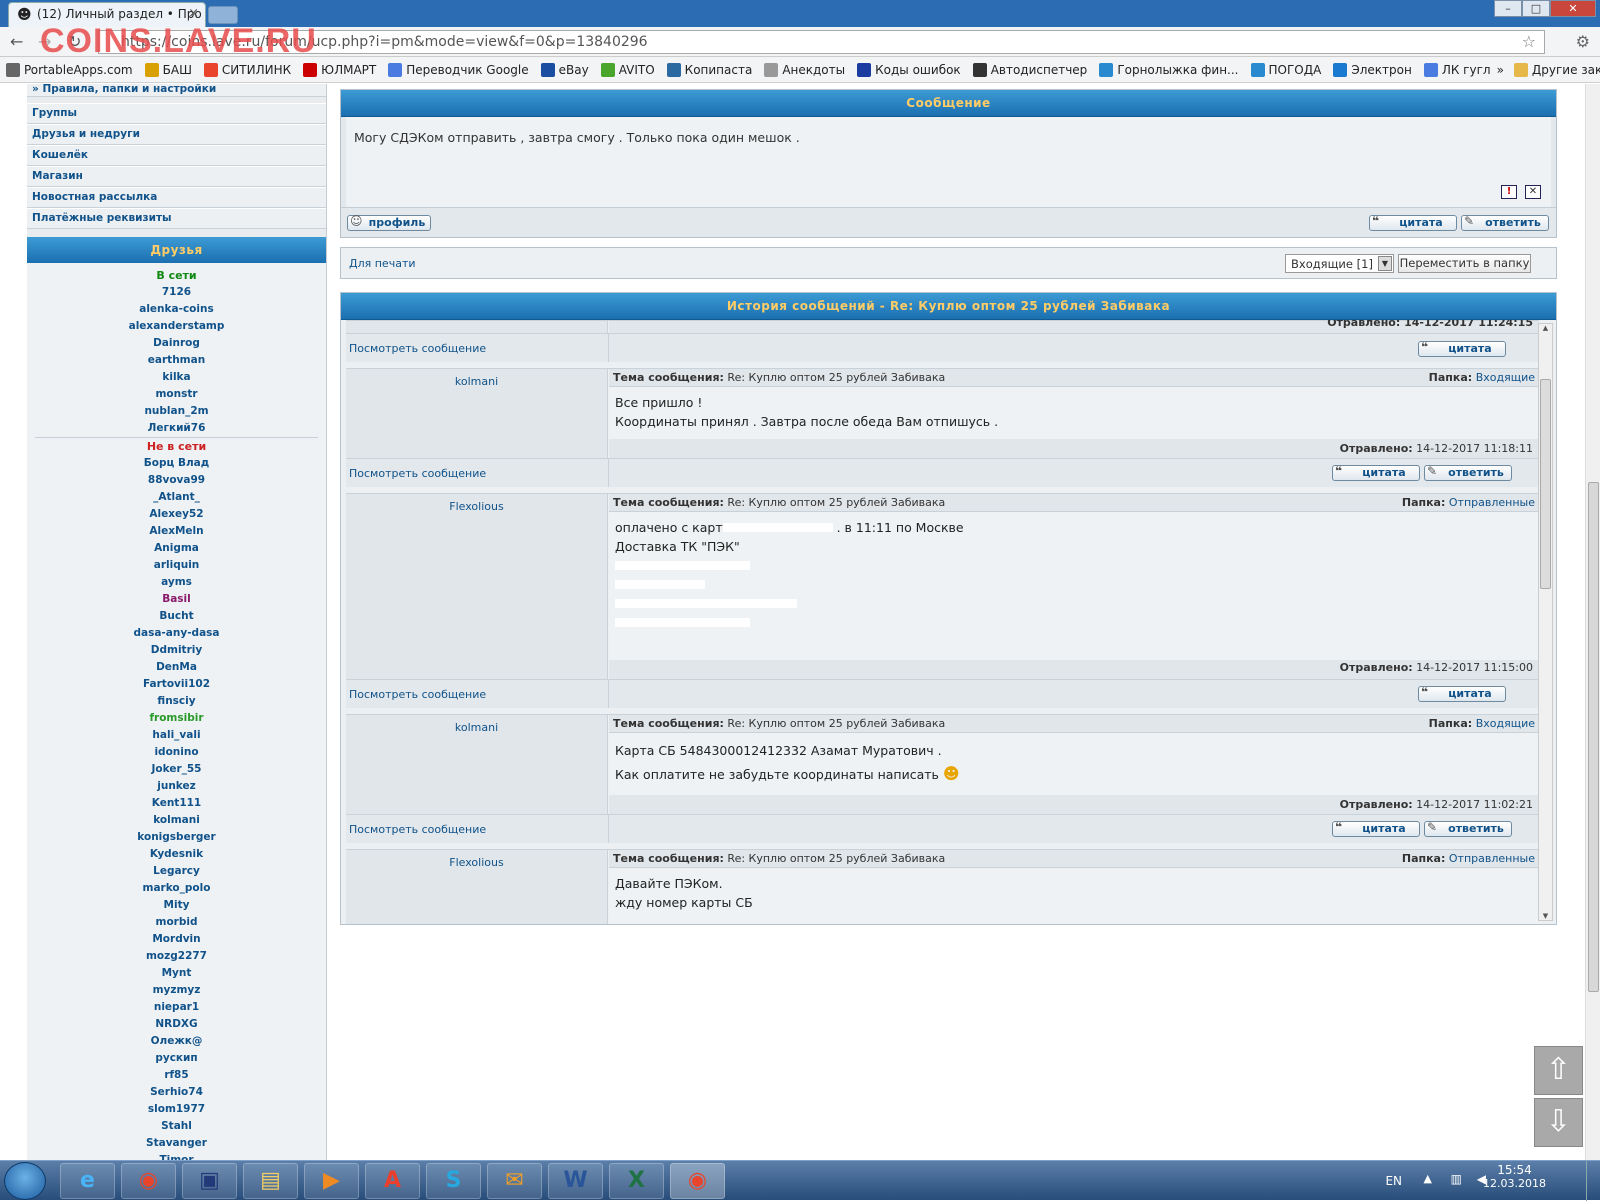 The width and height of the screenshot is (1600, 1201). I want to click on move-to-folder-button: Переместить в папку, so click(1464, 263).